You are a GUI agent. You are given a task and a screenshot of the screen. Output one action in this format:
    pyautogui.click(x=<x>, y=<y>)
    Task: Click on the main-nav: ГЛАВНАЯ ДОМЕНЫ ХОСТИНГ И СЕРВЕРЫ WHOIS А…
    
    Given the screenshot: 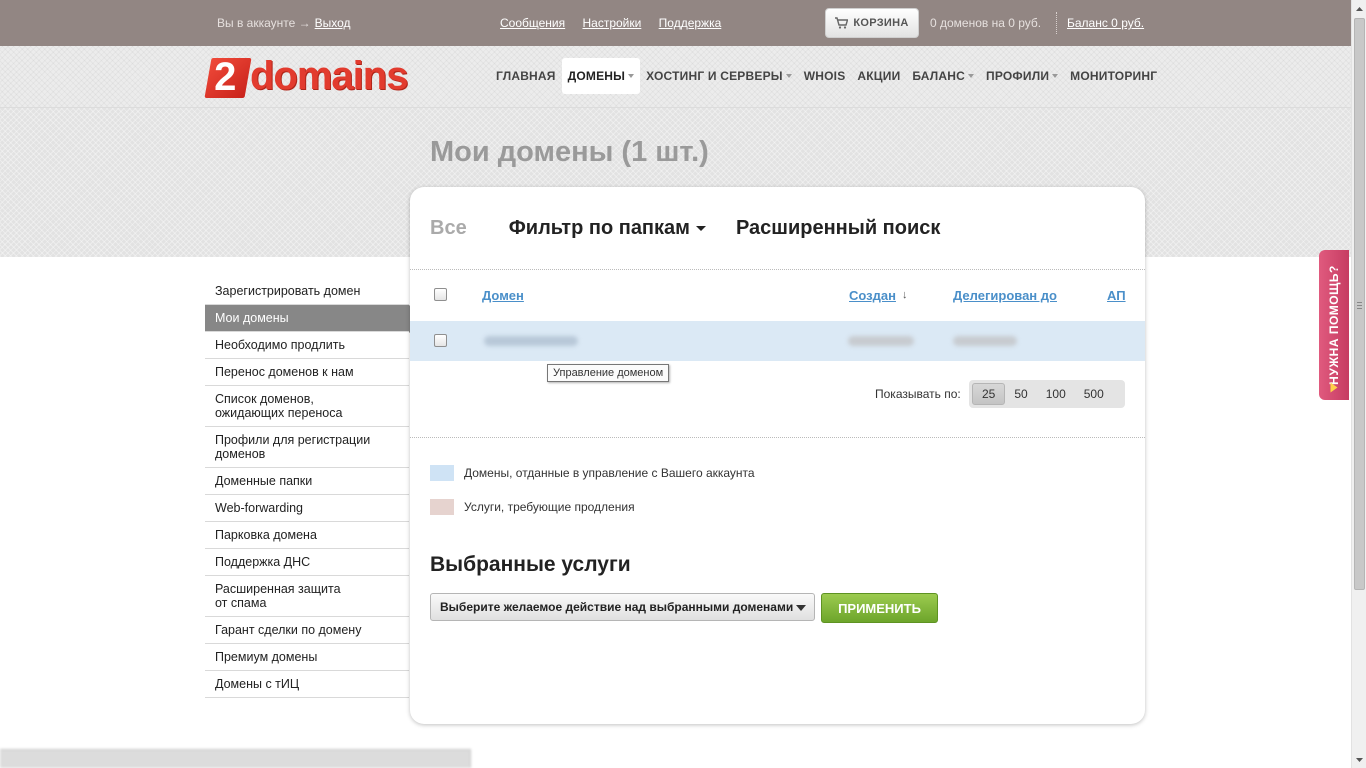 What is the action you would take?
    pyautogui.click(x=826, y=76)
    